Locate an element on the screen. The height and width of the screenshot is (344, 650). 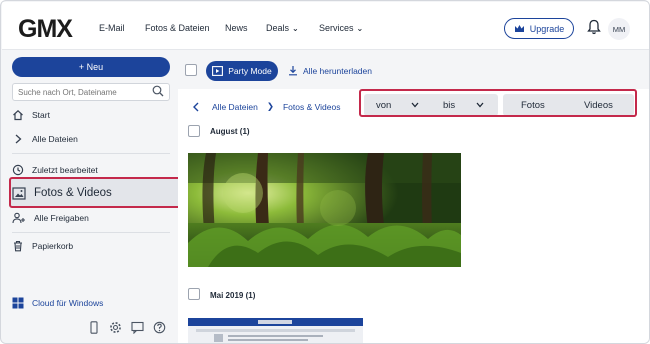
download-icon is located at coordinates (293, 71).